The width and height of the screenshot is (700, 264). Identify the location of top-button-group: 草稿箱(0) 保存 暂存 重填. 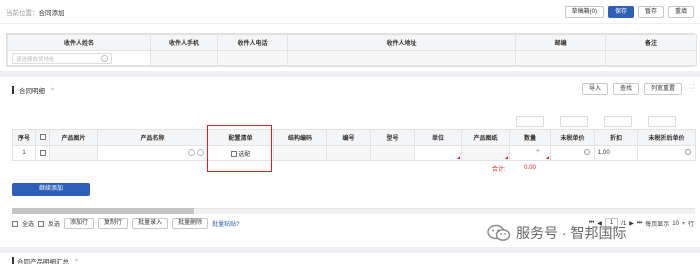
(629, 12).